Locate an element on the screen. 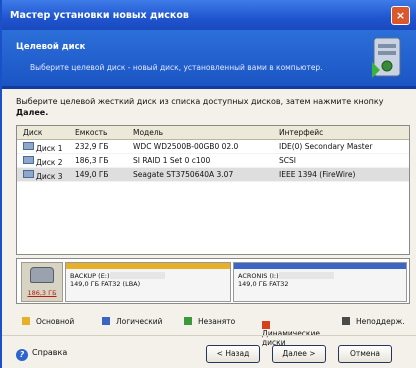 Image resolution: width=416 pixels, height=368 pixels. row-capacity: 186,3 ГБ is located at coordinates (92, 160).